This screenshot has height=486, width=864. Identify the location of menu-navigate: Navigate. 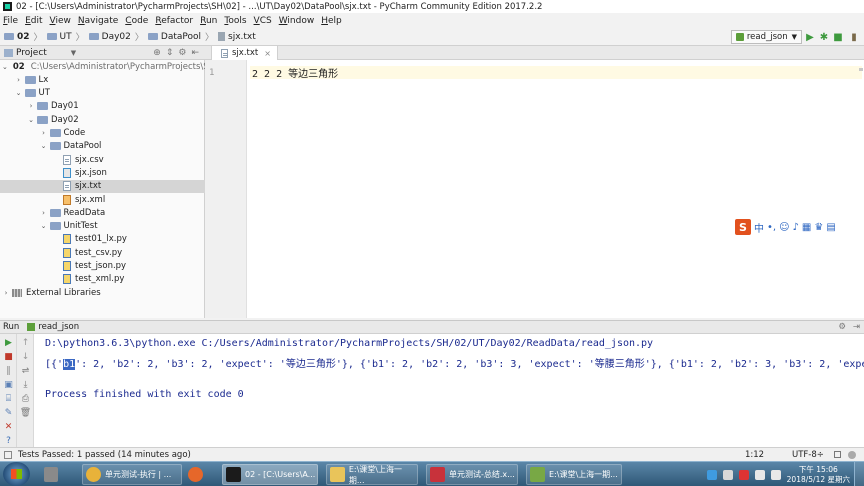
(98, 21).